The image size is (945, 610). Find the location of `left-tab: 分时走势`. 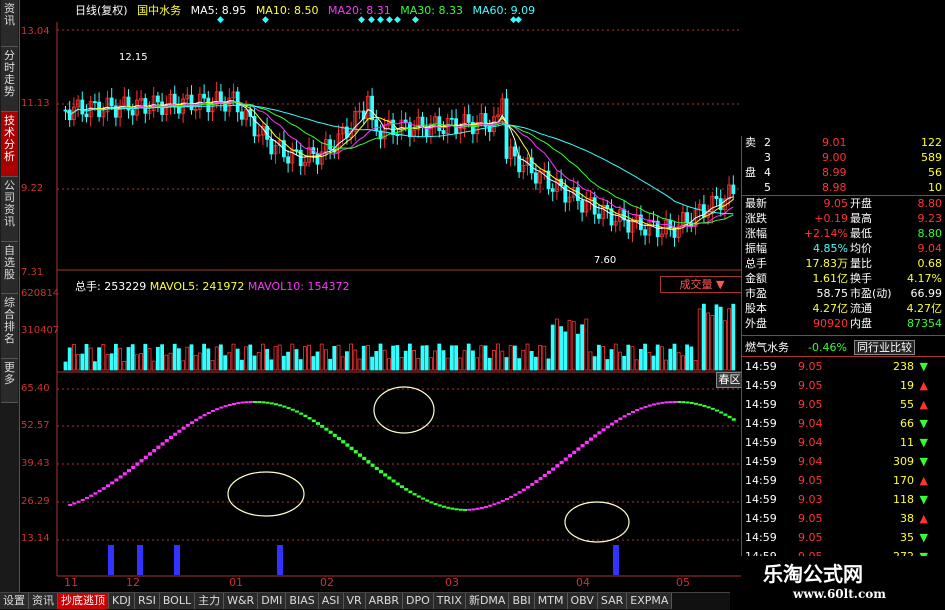

left-tab: 分时走势 is located at coordinates (9, 79).